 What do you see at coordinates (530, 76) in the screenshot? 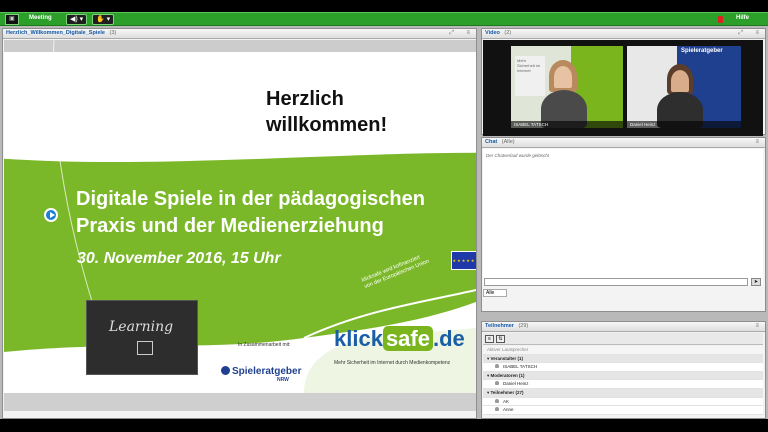
I see `poster-text: Mehr Sicherheit im Internet` at bounding box center [530, 76].